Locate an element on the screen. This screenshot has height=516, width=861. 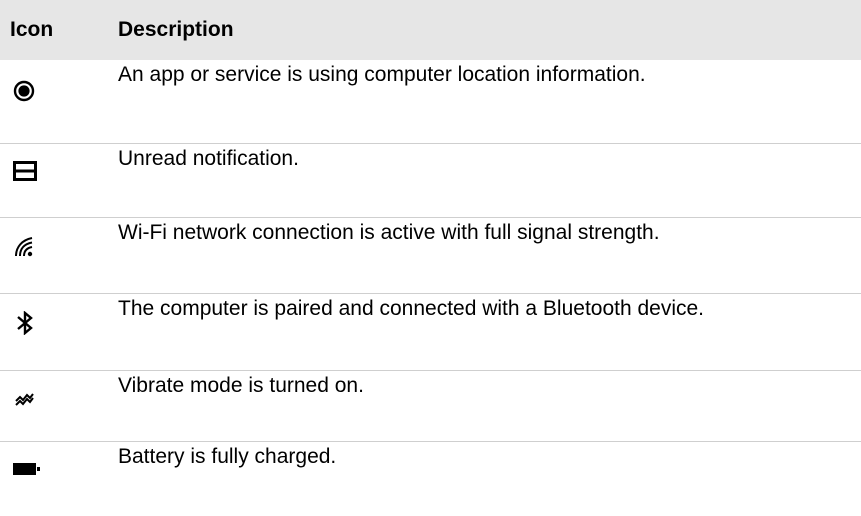
header-description: Description is located at coordinates (176, 29).